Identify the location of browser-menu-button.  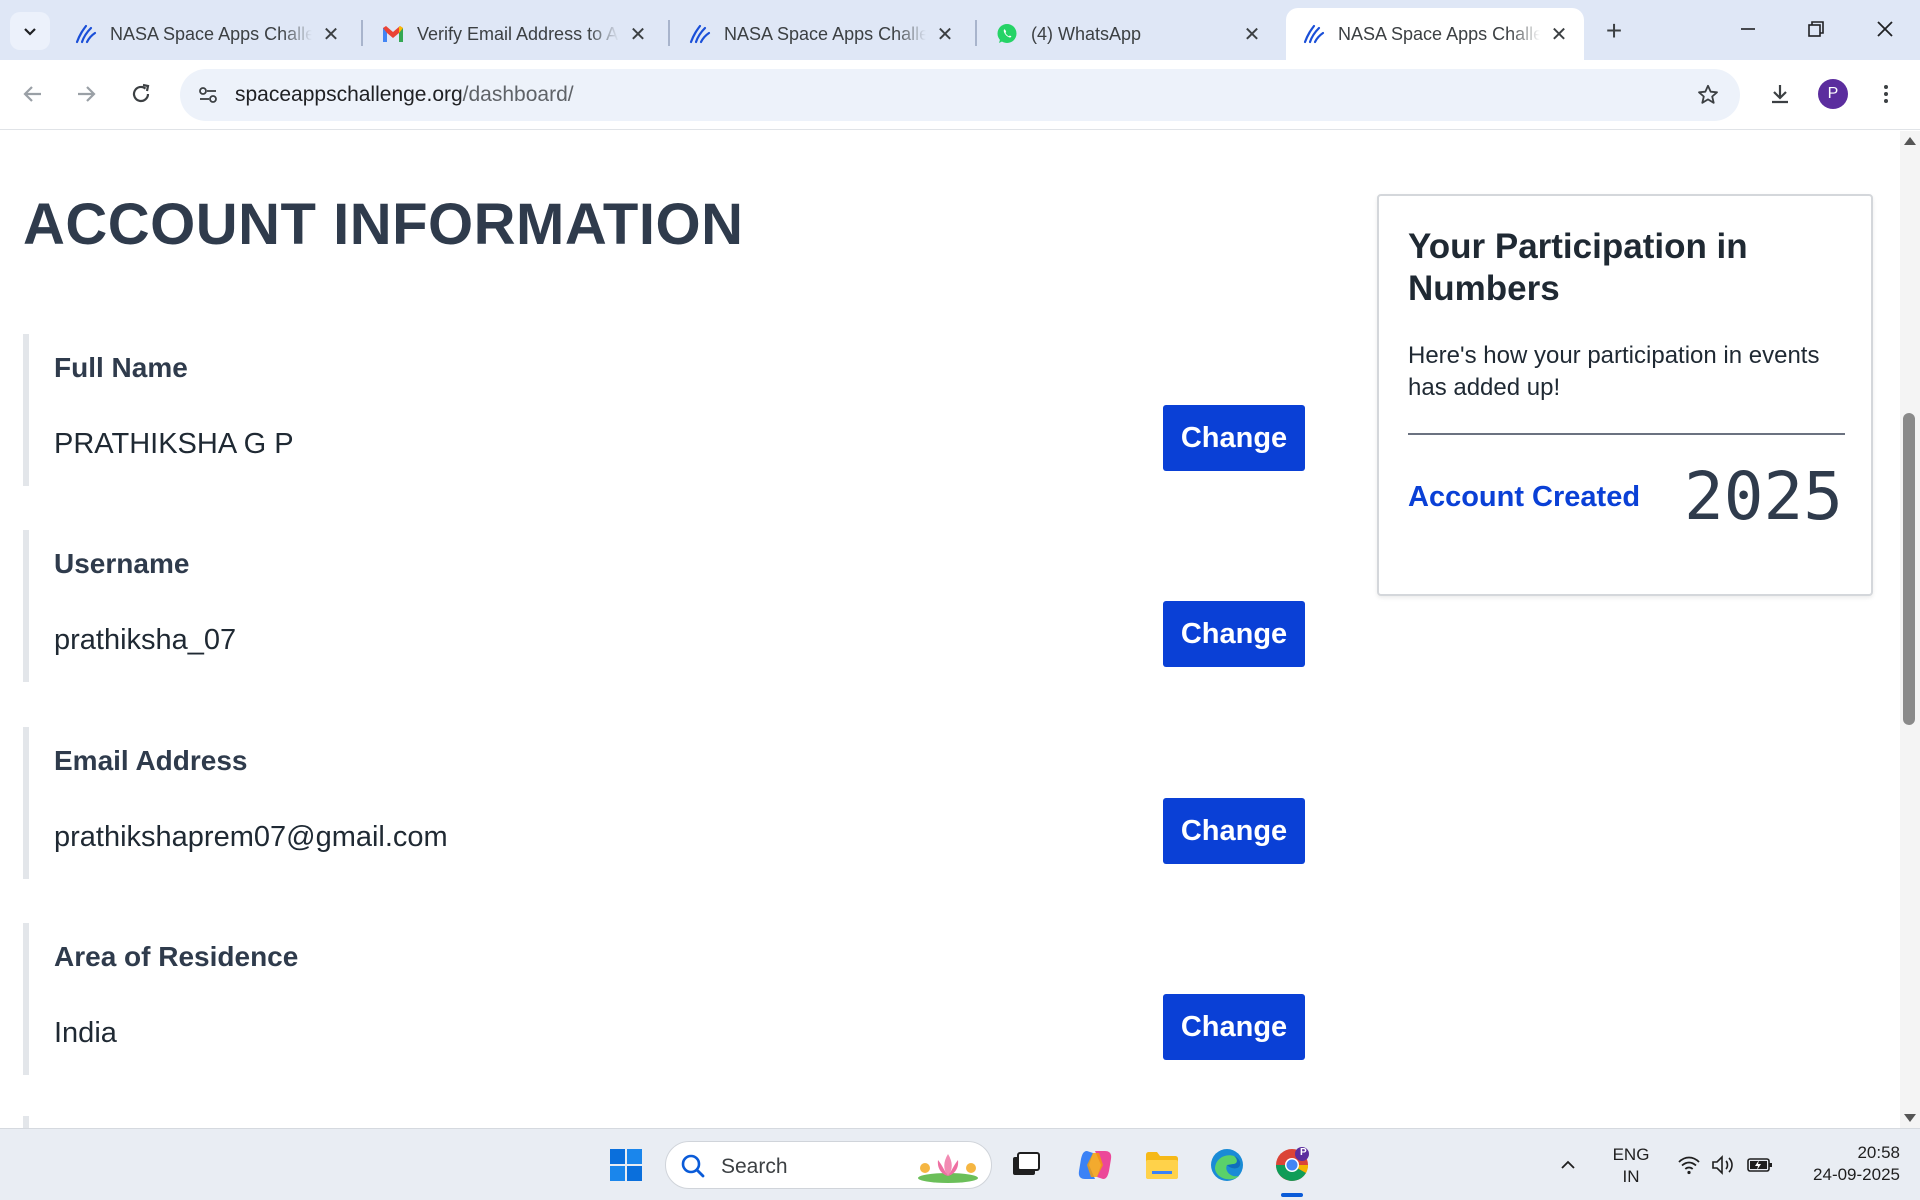
(1886, 94).